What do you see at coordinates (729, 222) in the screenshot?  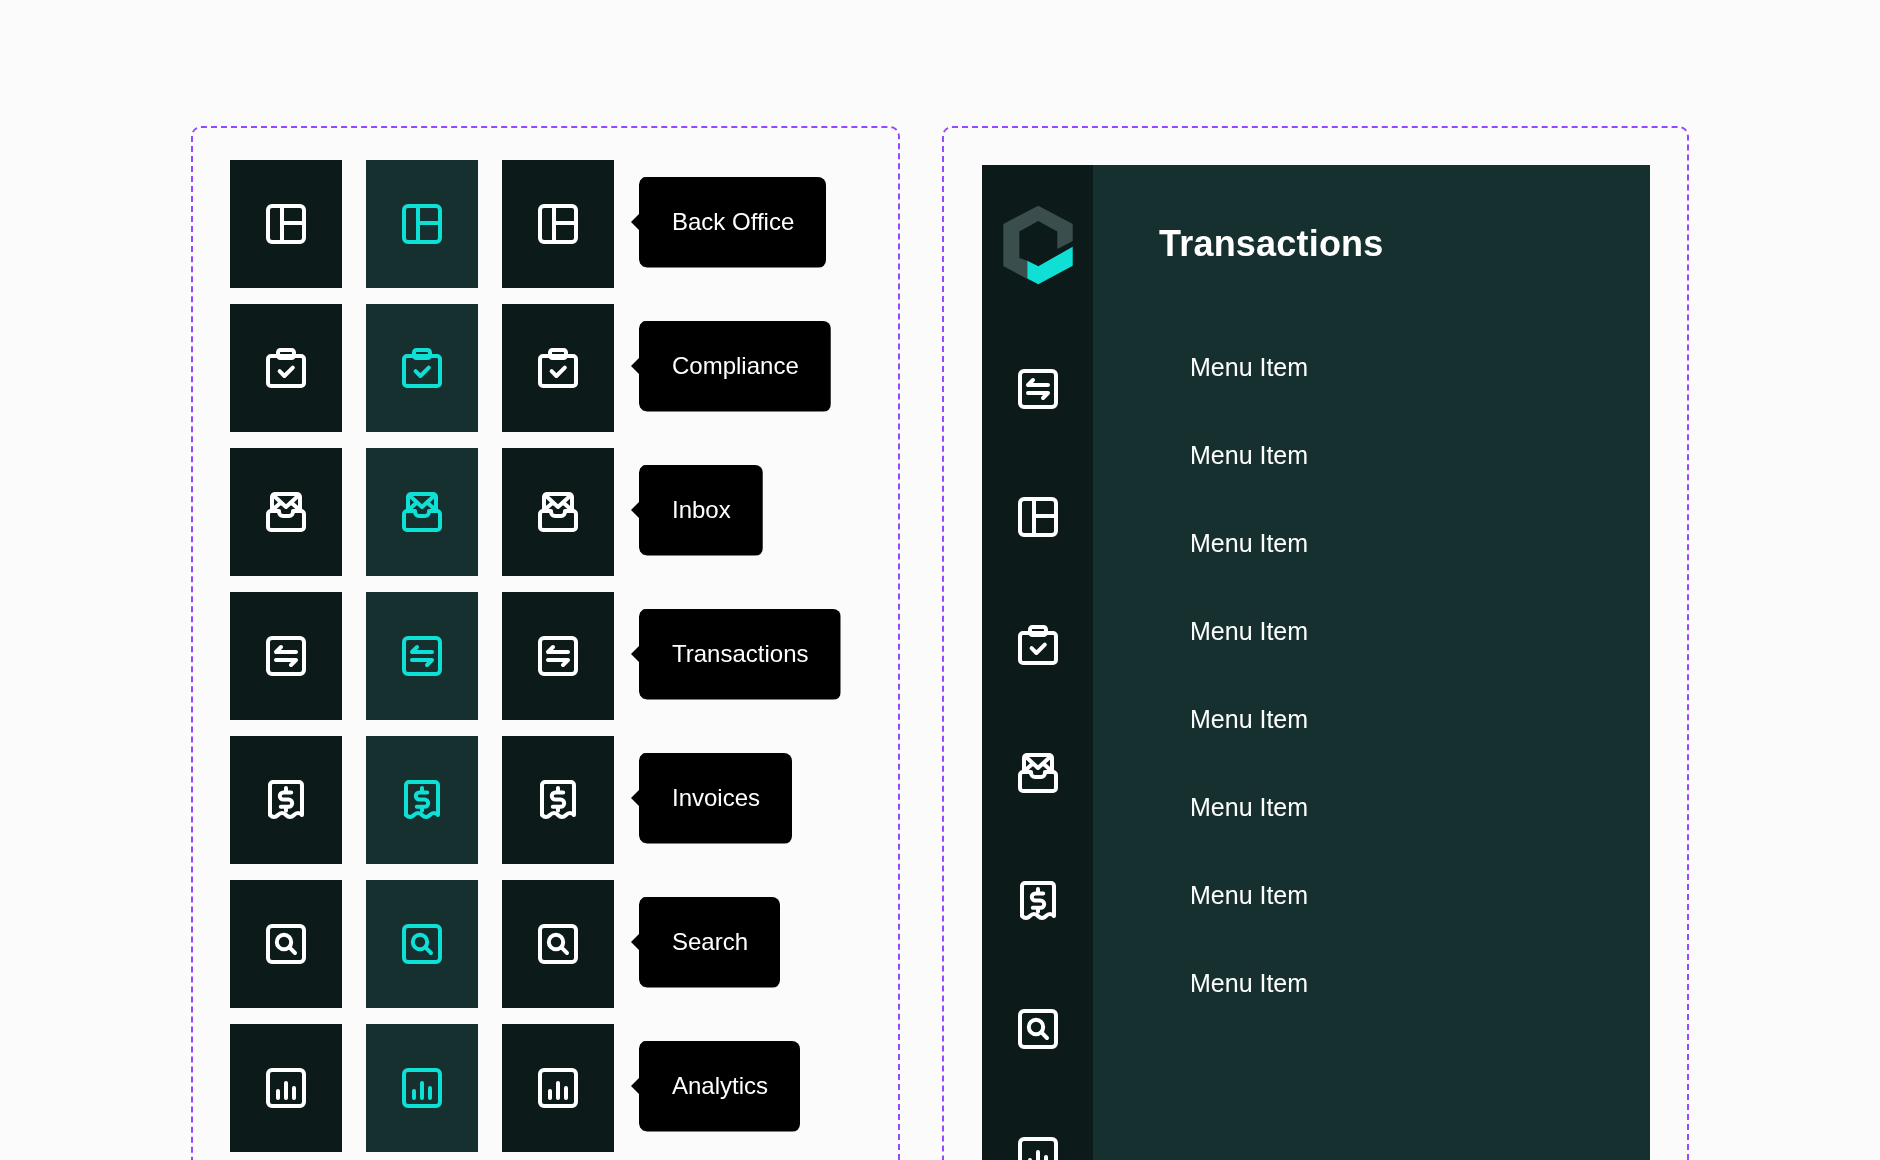 I see `tooltip: Back Office` at bounding box center [729, 222].